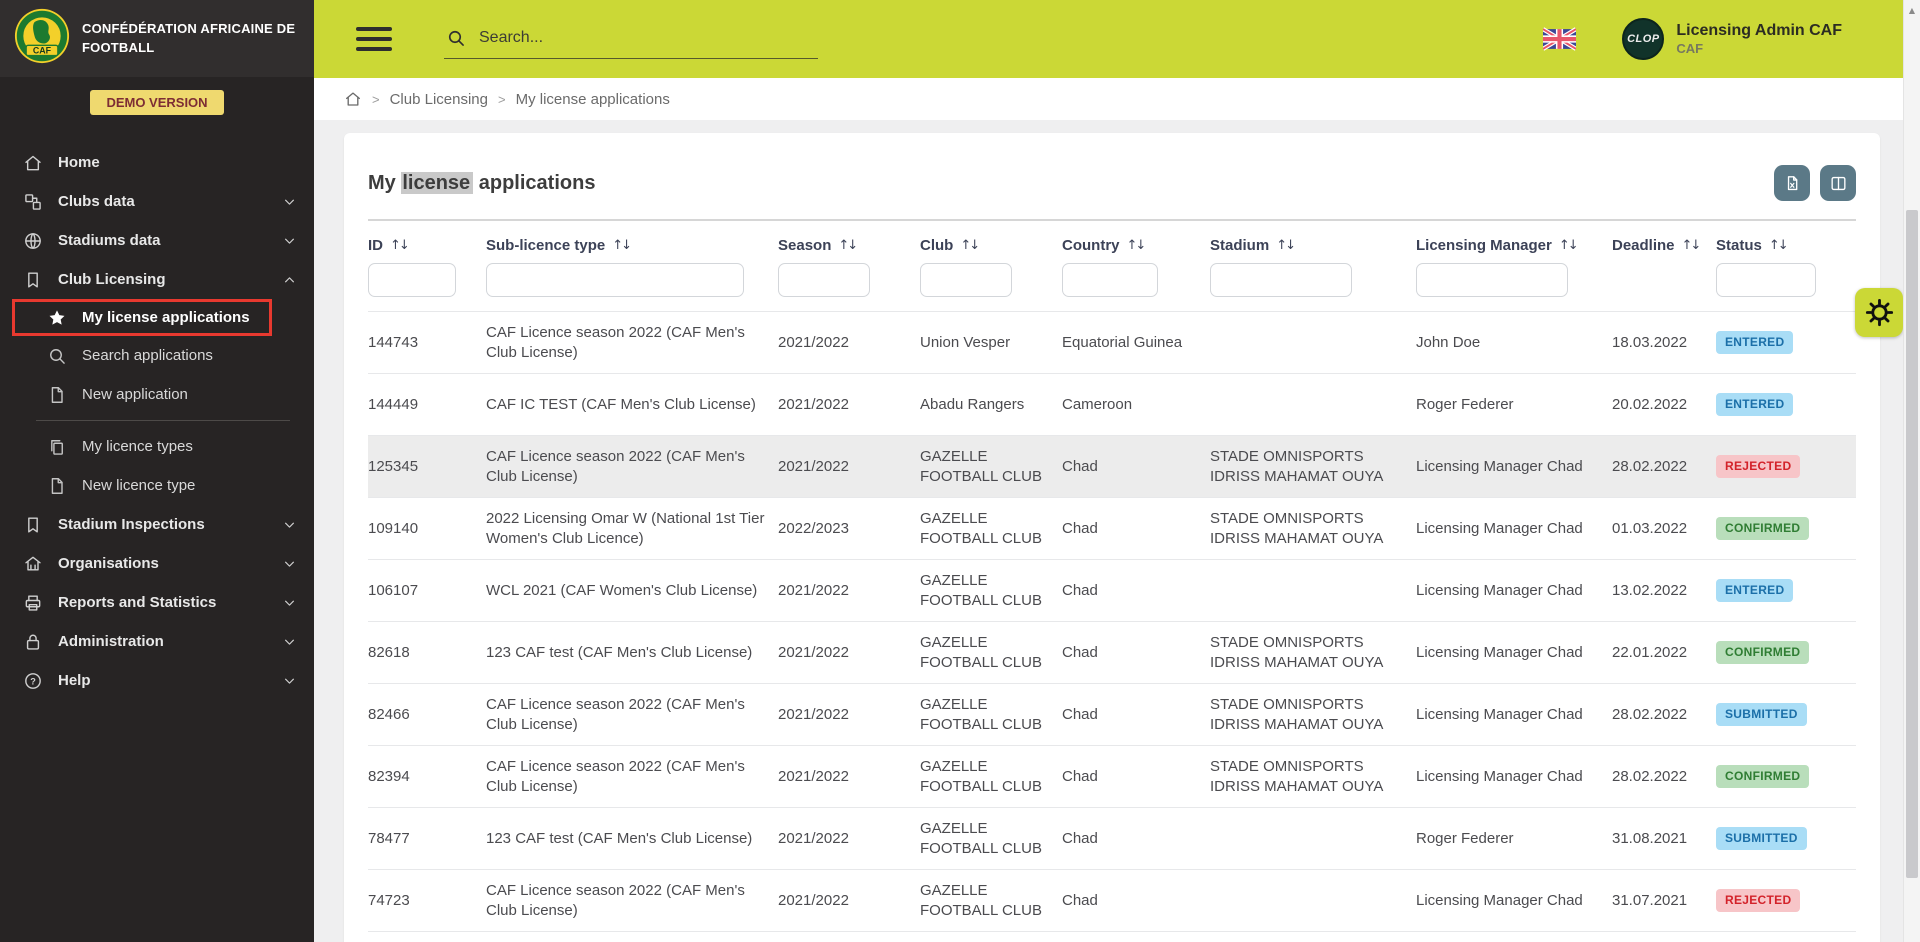 This screenshot has height=942, width=1920. I want to click on vertical-scrollbar: ▲, so click(1911, 471).